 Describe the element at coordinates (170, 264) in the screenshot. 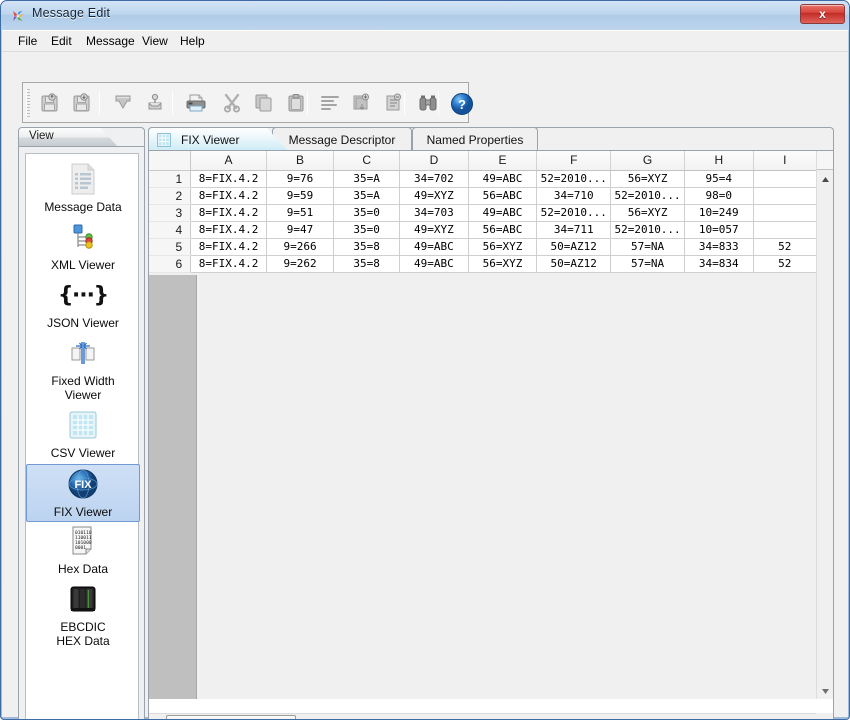

I see `row-header: 6` at that location.